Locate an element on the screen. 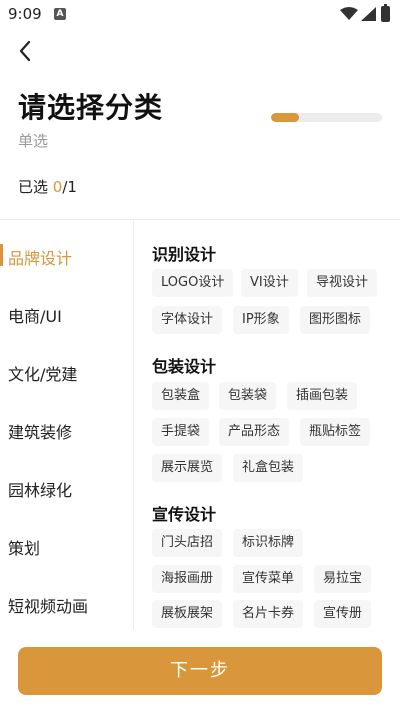  page-subtitle: 单选 is located at coordinates (33, 141).